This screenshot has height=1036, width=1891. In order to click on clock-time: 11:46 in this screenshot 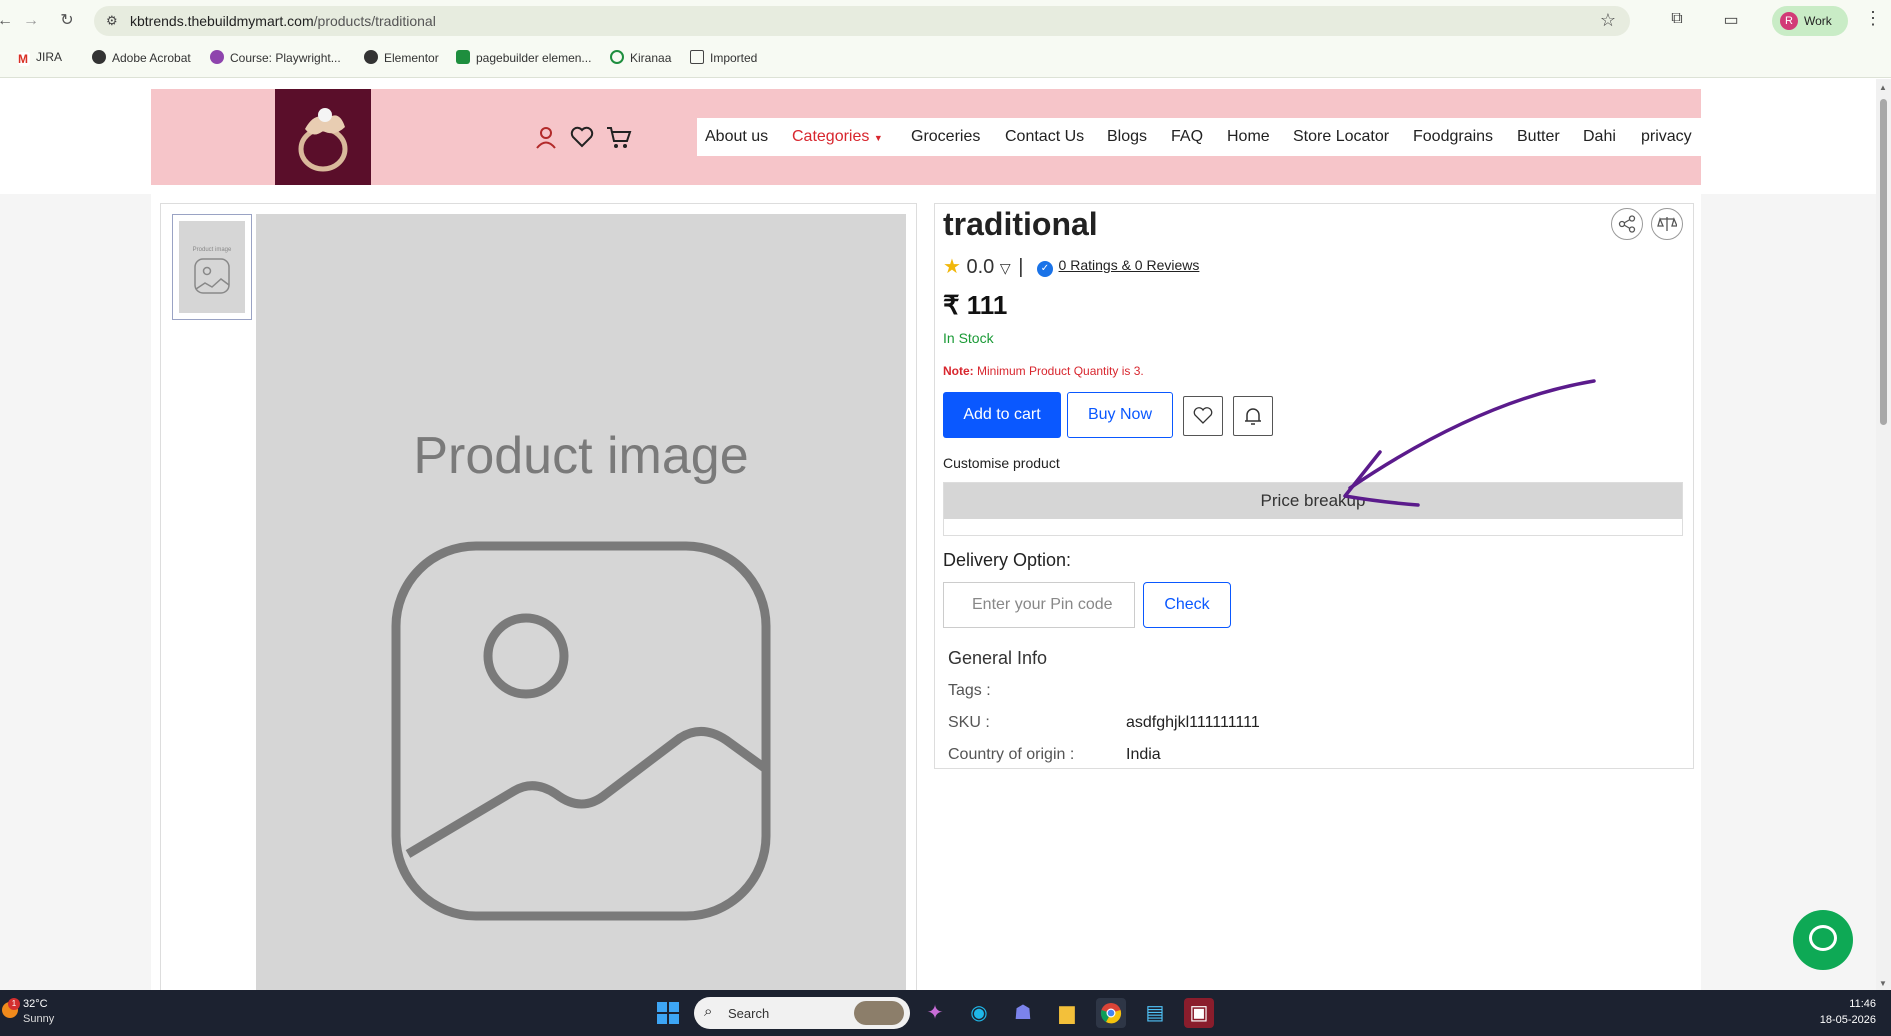, I will do `click(1838, 1004)`.